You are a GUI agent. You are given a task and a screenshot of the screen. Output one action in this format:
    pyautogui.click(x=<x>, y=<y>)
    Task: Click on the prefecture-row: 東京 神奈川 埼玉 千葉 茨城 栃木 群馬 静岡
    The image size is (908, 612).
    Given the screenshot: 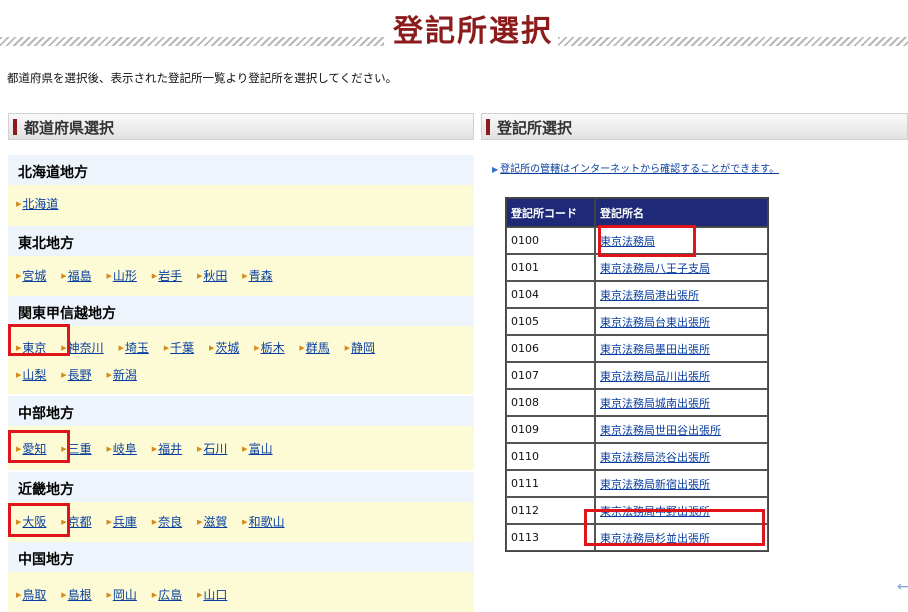 What is the action you would take?
    pyautogui.click(x=201, y=347)
    